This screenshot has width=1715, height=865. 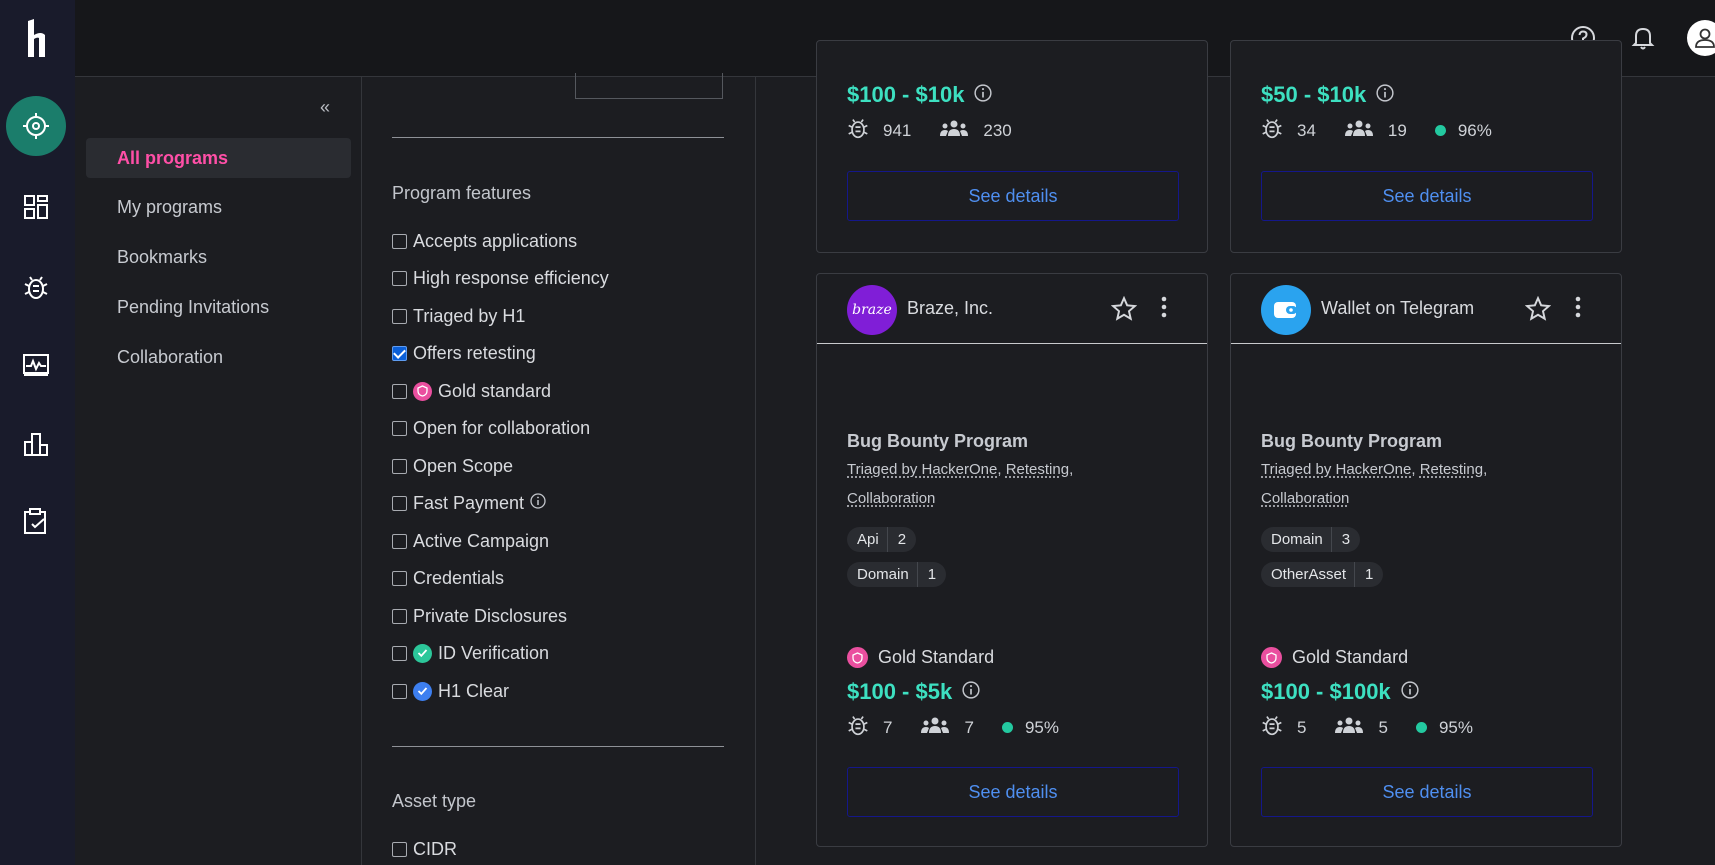 I want to click on filter-private-disclosures: Private Disclosures, so click(x=479, y=616).